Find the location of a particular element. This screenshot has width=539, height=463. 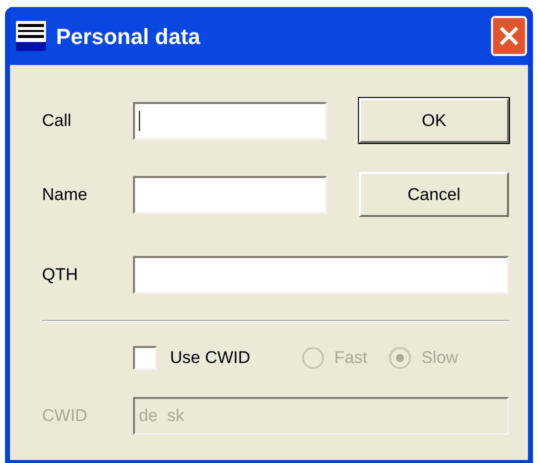

field-label: CWID is located at coordinates (65, 416).